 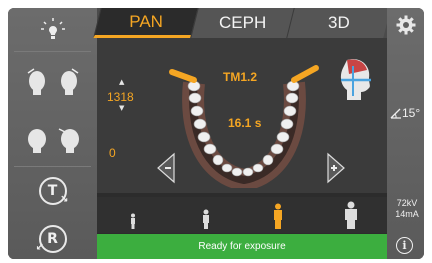 I want to click on down-arrow-icon: ▼, so click(x=121, y=108).